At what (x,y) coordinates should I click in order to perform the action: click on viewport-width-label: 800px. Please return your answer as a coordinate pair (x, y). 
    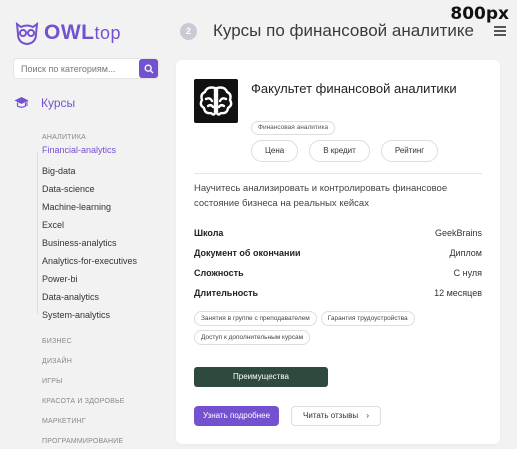
    Looking at the image, I should click on (479, 14).